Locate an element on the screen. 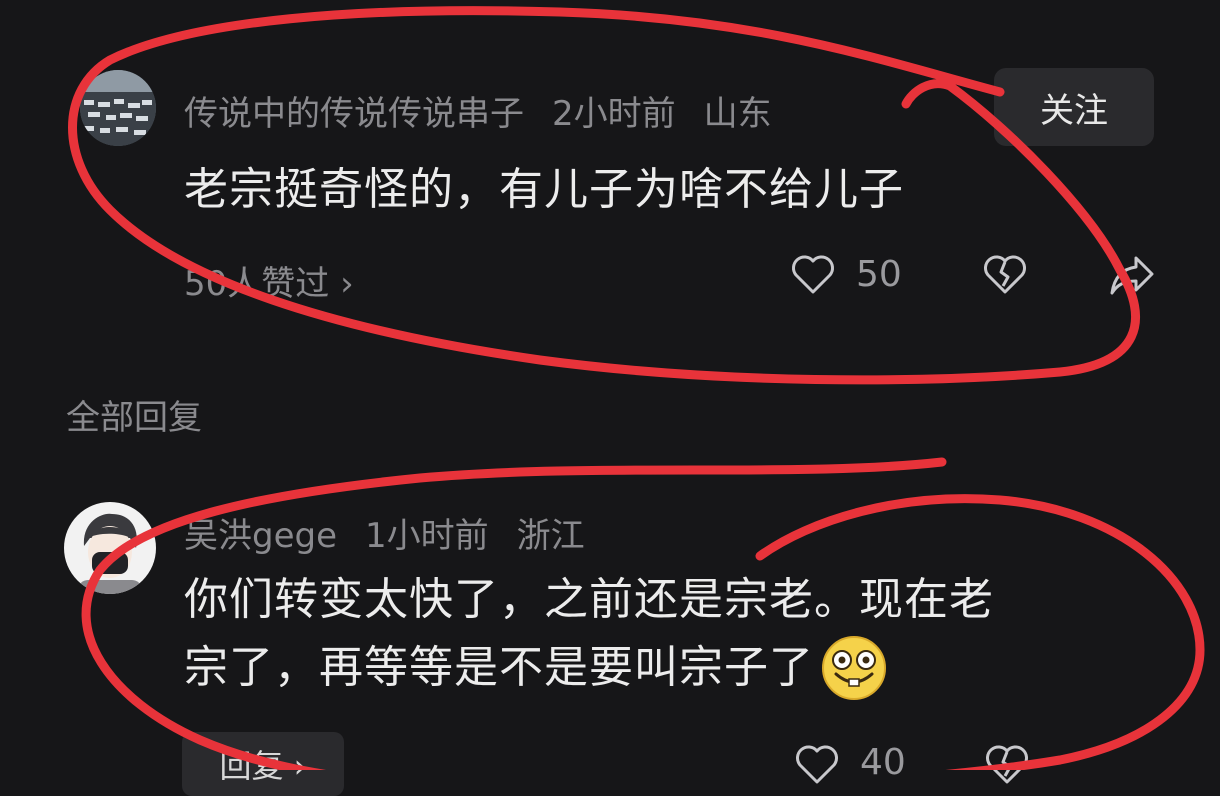 The image size is (1220, 796). comment-text: 老宗挺奇怪的，有儿子为啥不给儿子 is located at coordinates (544, 189).